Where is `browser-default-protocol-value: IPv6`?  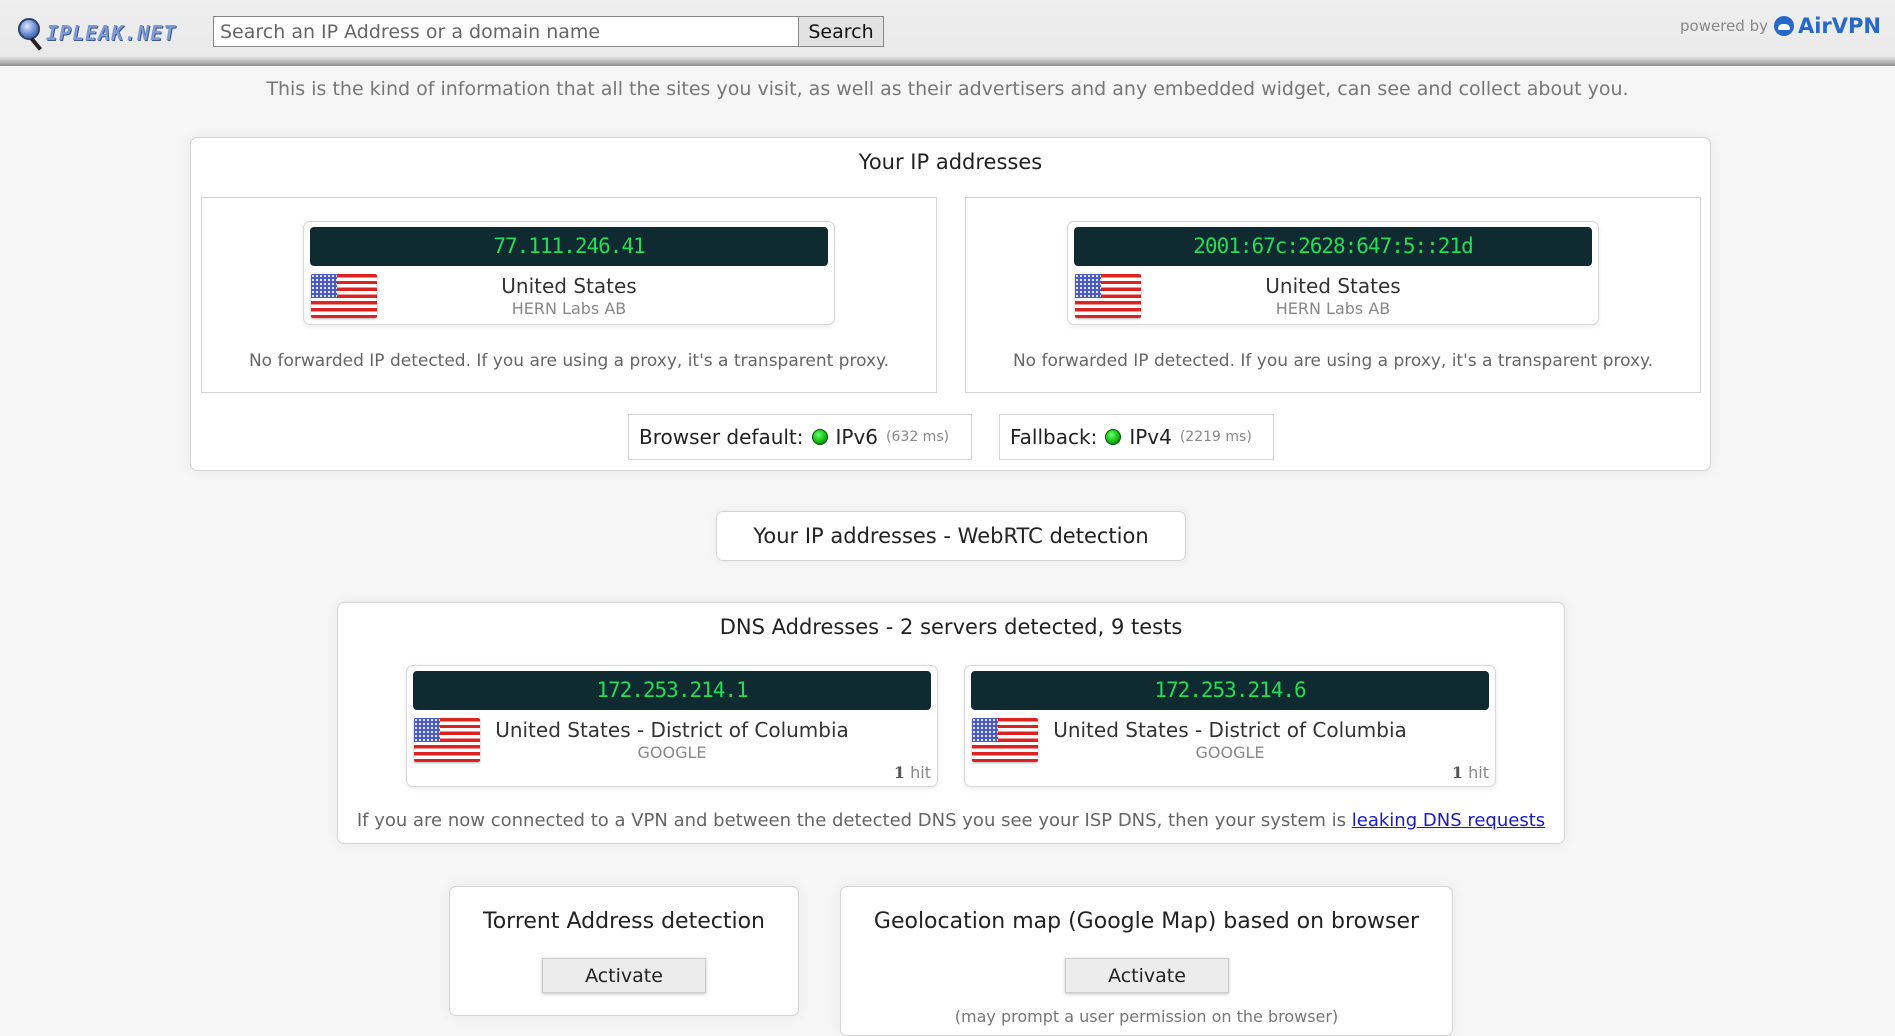 browser-default-protocol-value: IPv6 is located at coordinates (857, 437).